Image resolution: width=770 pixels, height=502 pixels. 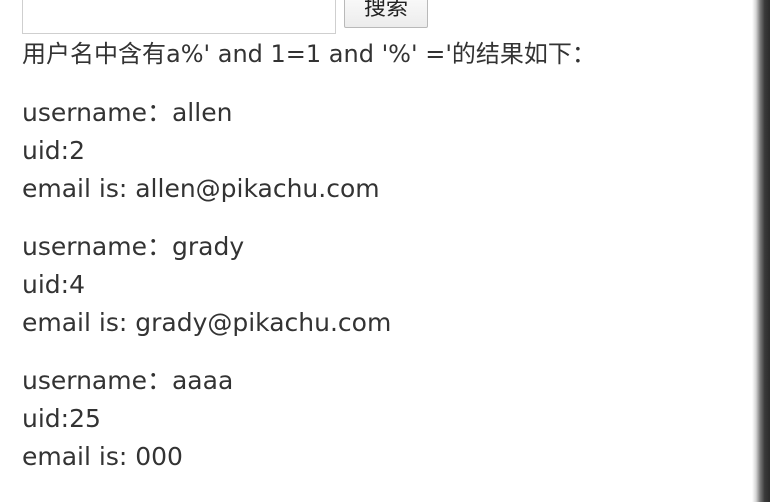 I want to click on email-line: email is: 000, so click(x=102, y=456).